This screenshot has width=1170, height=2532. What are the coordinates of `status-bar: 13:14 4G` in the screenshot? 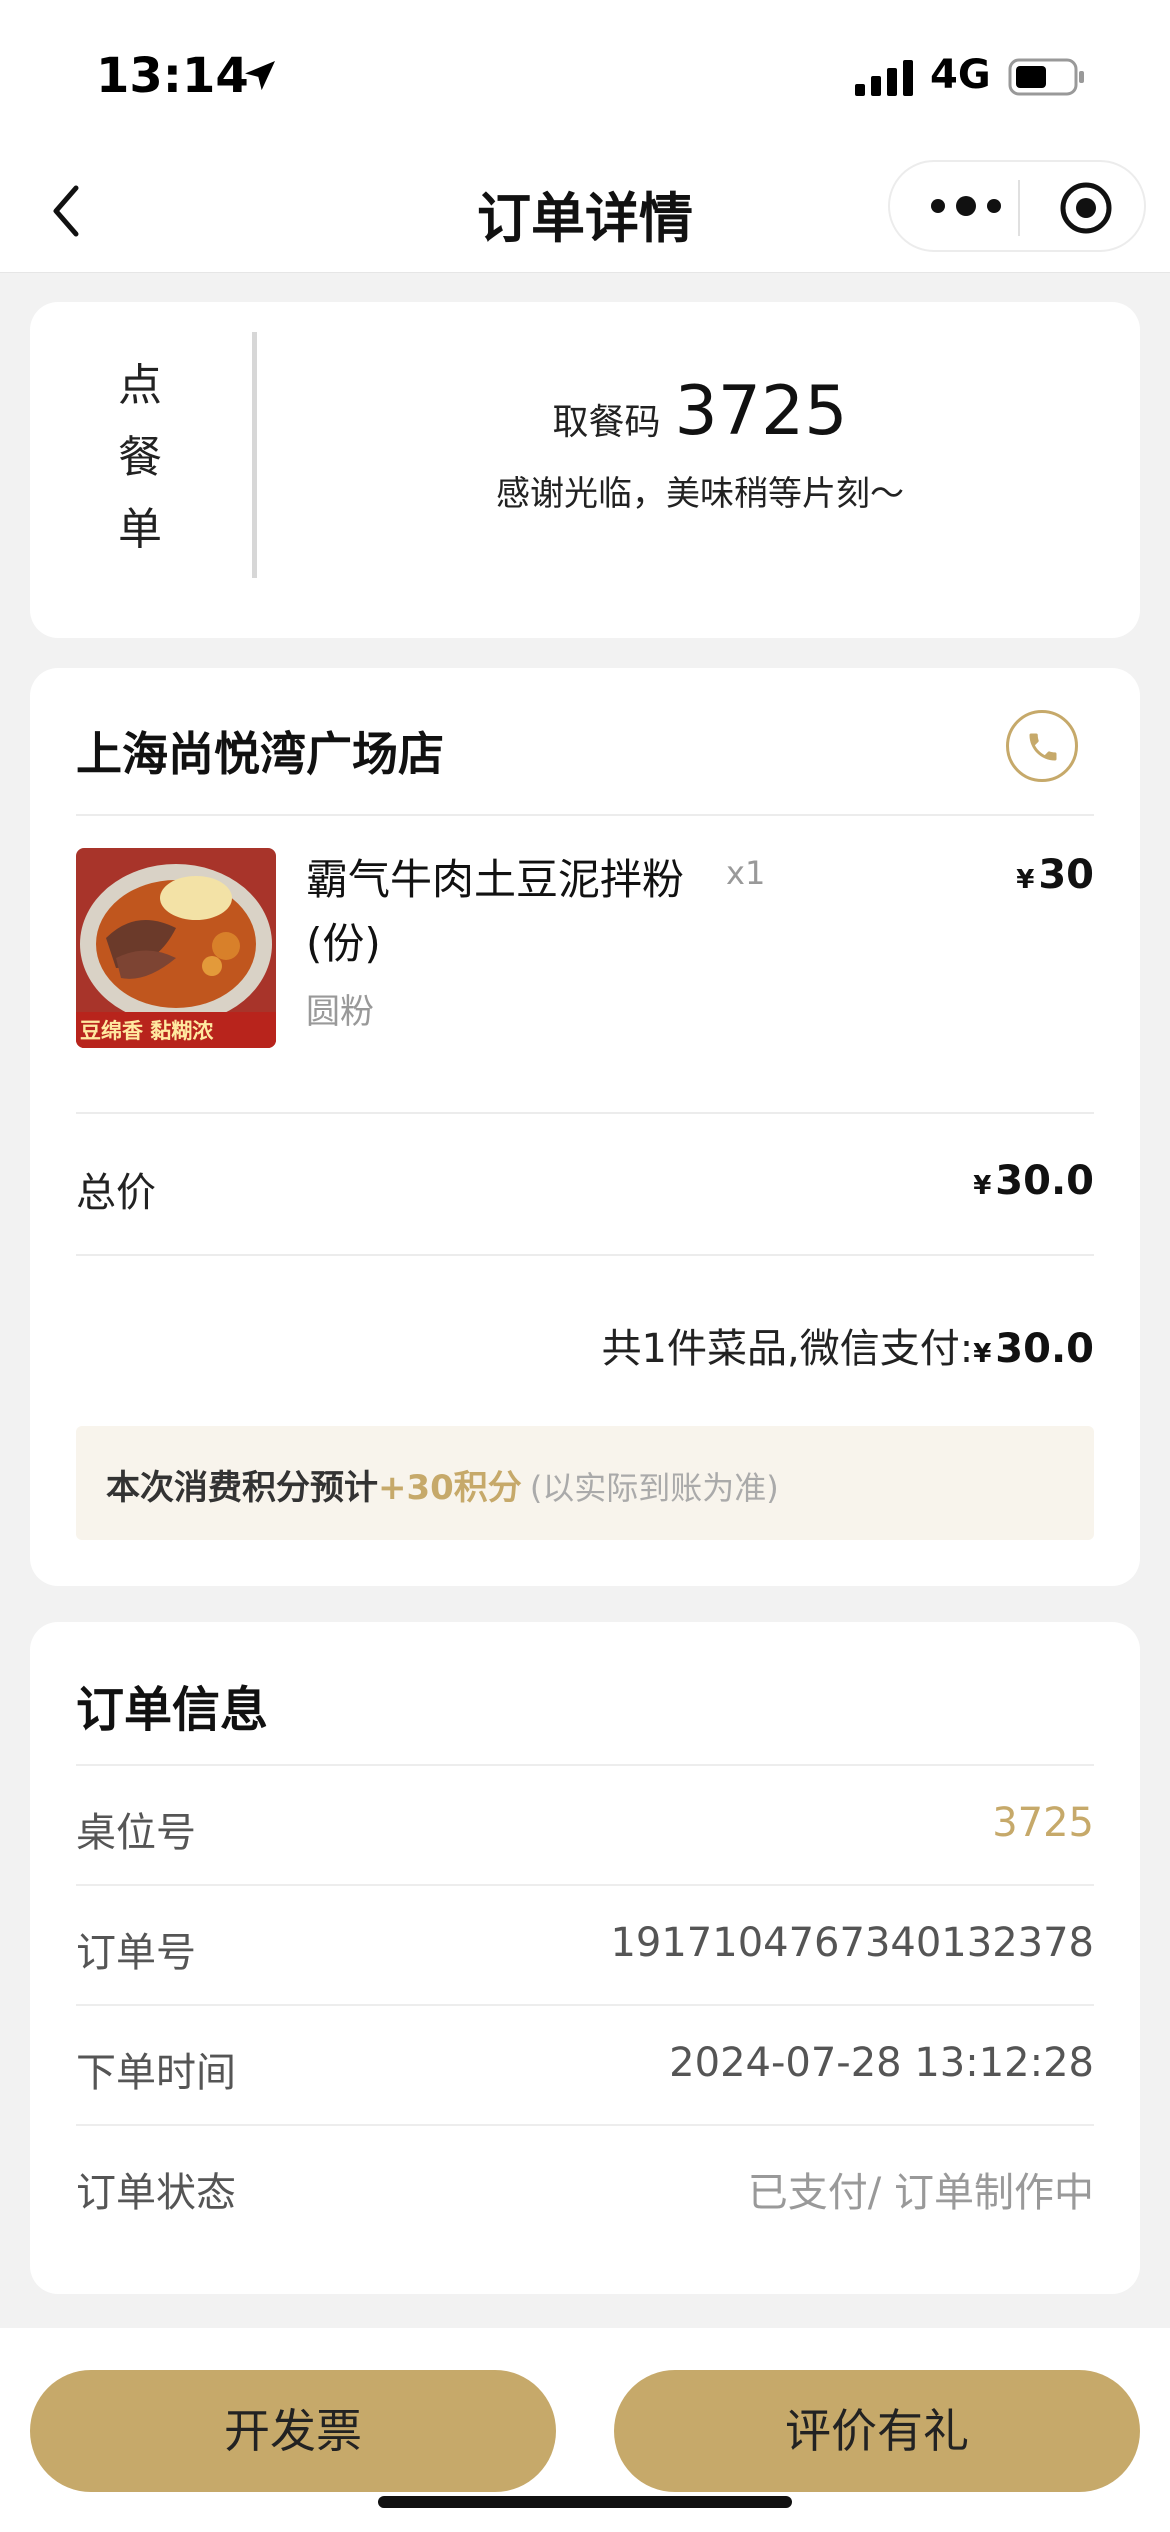 It's located at (585, 75).